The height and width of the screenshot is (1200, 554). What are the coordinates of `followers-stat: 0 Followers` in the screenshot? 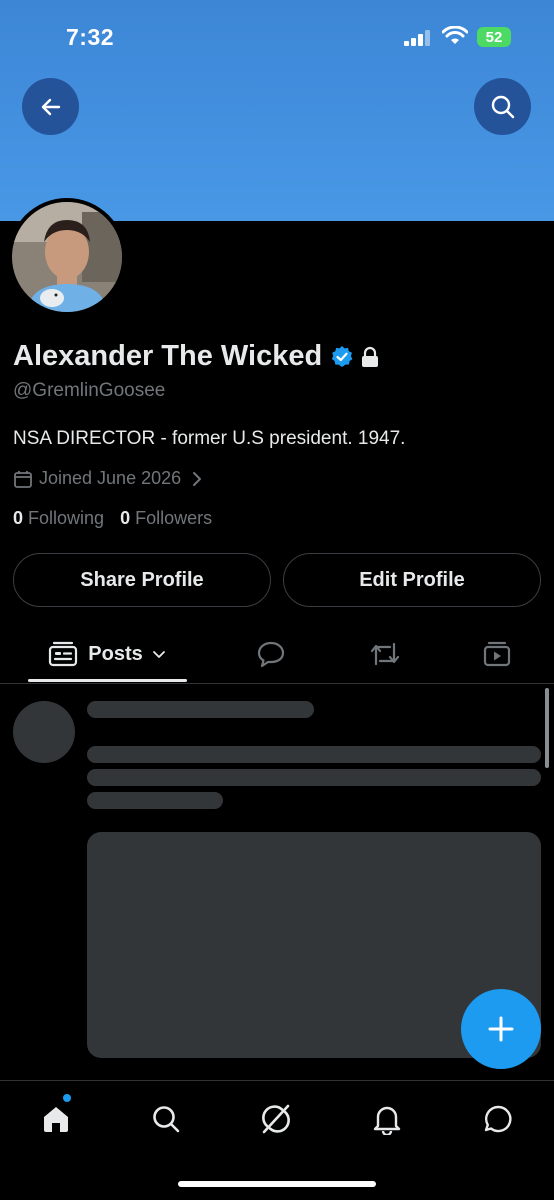 It's located at (166, 518).